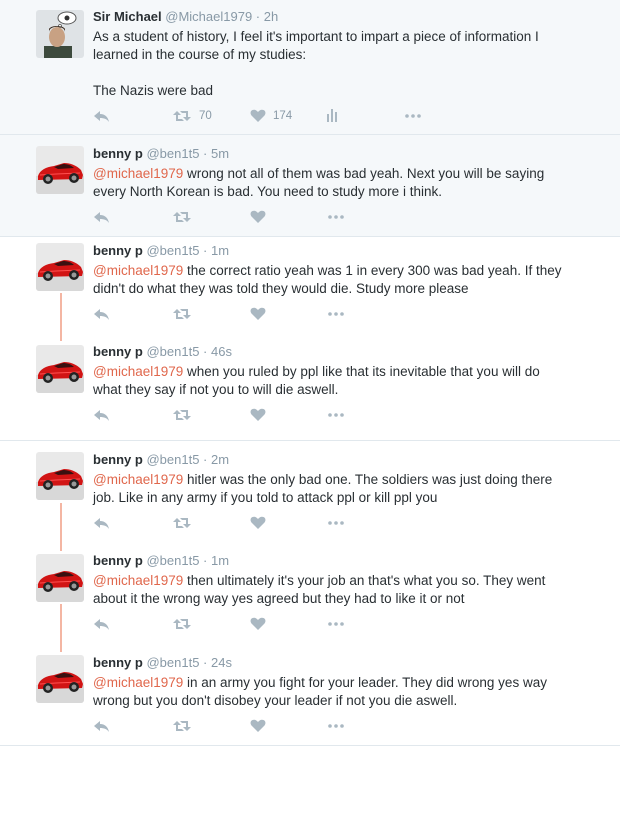 Image resolution: width=620 pixels, height=823 pixels. I want to click on timestamp: 24s, so click(221, 662).